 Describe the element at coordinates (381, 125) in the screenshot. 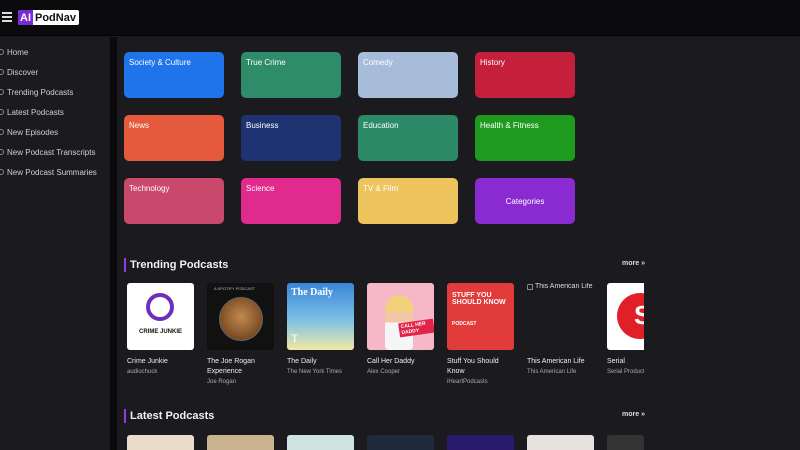

I see `category-label: Education` at that location.